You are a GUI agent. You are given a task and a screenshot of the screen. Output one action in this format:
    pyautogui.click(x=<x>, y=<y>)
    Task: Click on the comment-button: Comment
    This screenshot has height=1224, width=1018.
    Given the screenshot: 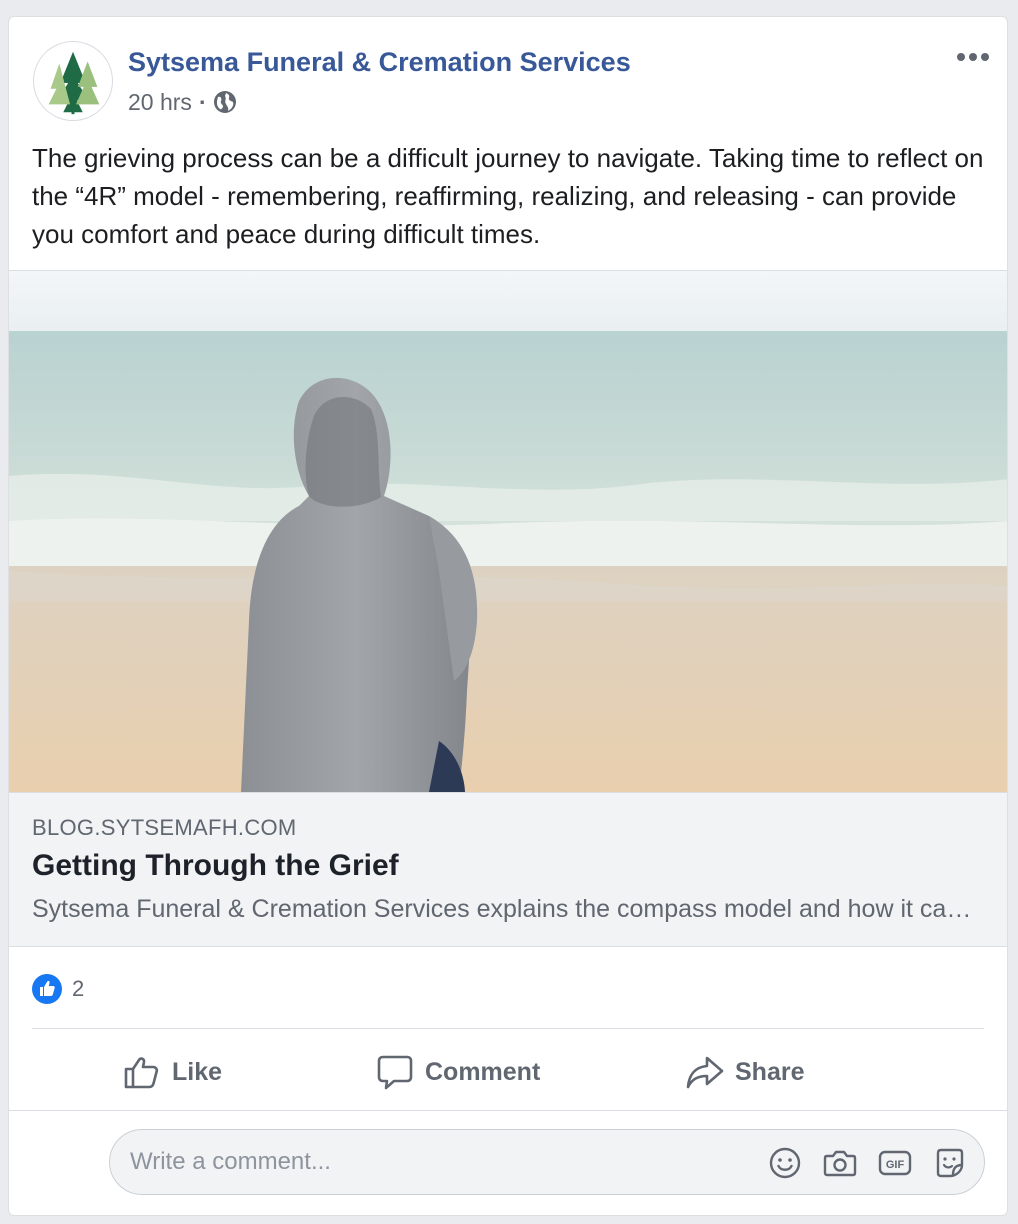 What is the action you would take?
    pyautogui.click(x=457, y=1072)
    